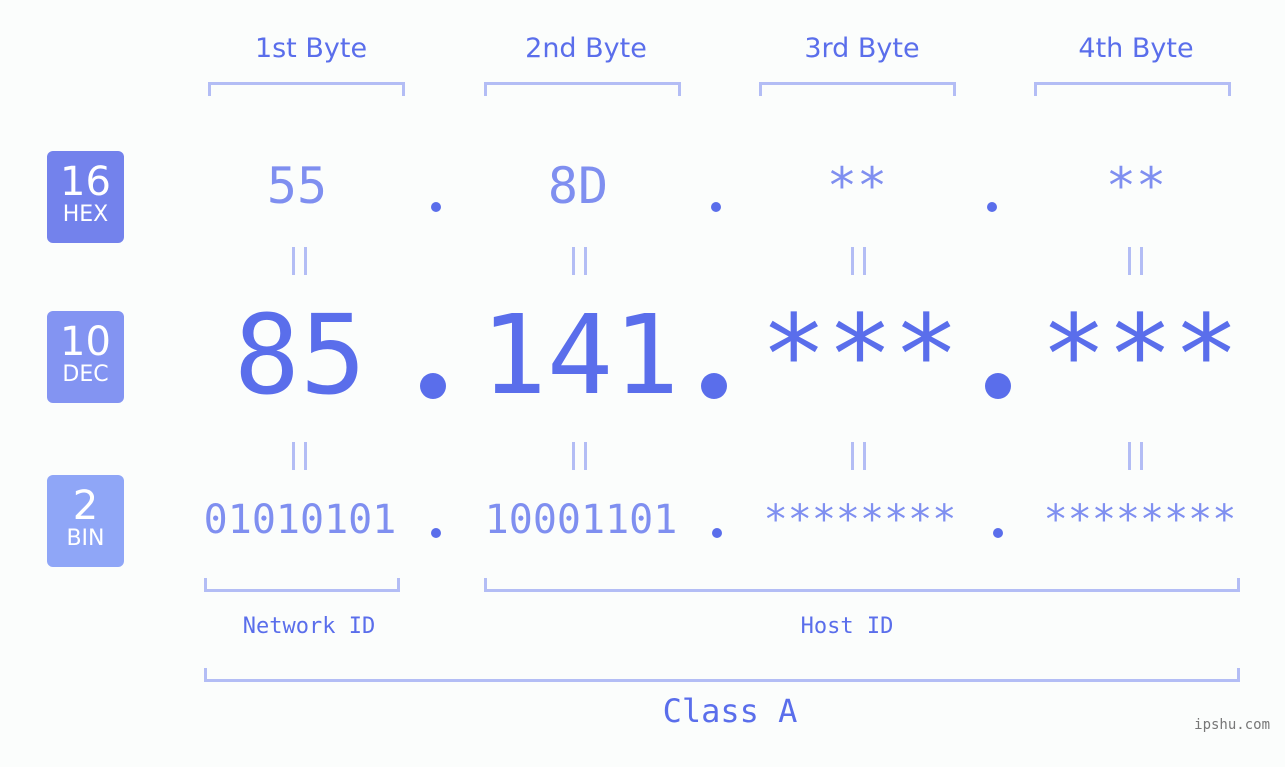 This screenshot has width=1285, height=767. Describe the element at coordinates (311, 48) in the screenshot. I see `header-byte-1: 1st Byte` at that location.